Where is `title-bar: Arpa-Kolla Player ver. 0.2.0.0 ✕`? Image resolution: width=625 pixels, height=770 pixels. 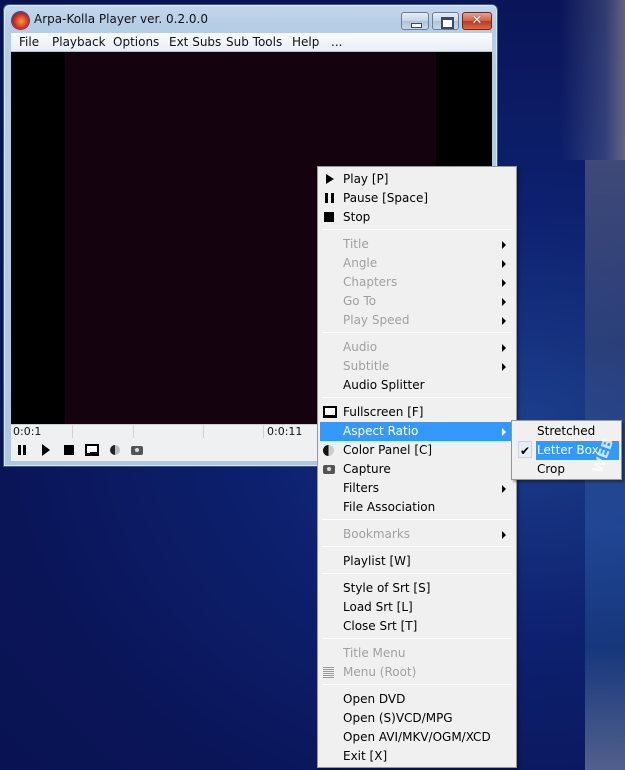
title-bar: Arpa-Kolla Player ver. 0.2.0.0 ✕ is located at coordinates (250, 19).